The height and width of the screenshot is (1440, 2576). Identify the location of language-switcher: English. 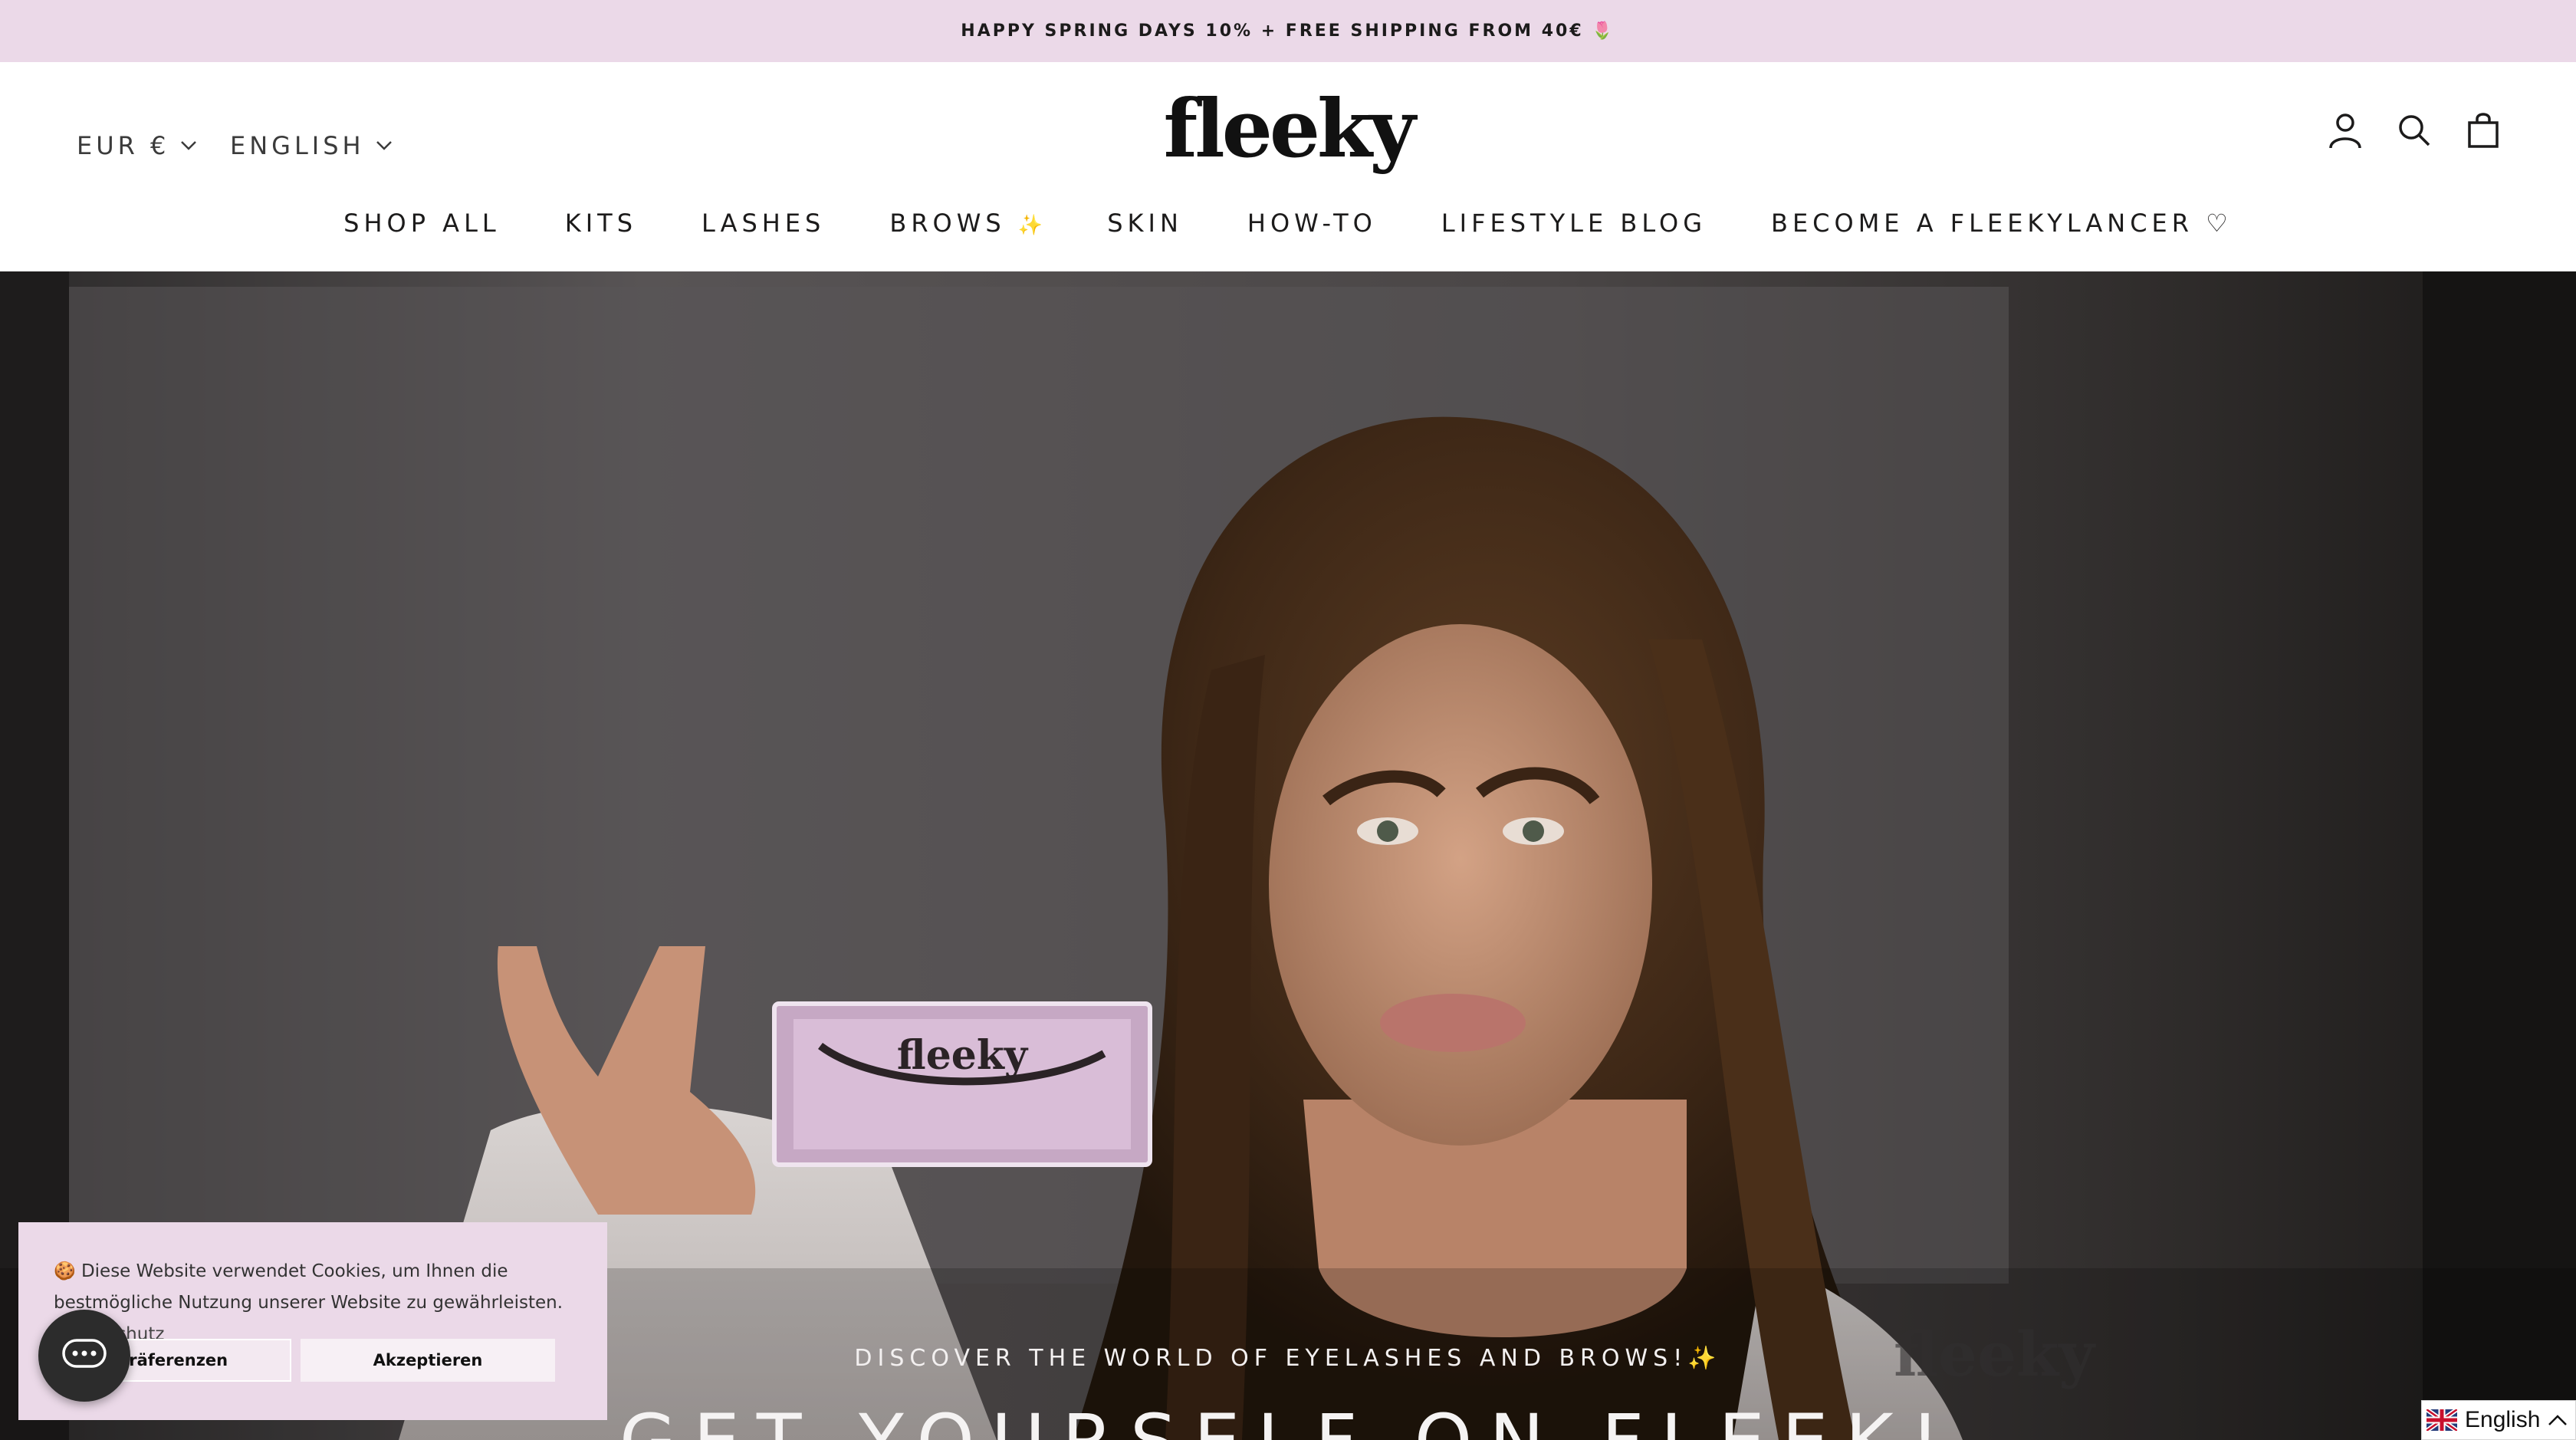
(2499, 1420).